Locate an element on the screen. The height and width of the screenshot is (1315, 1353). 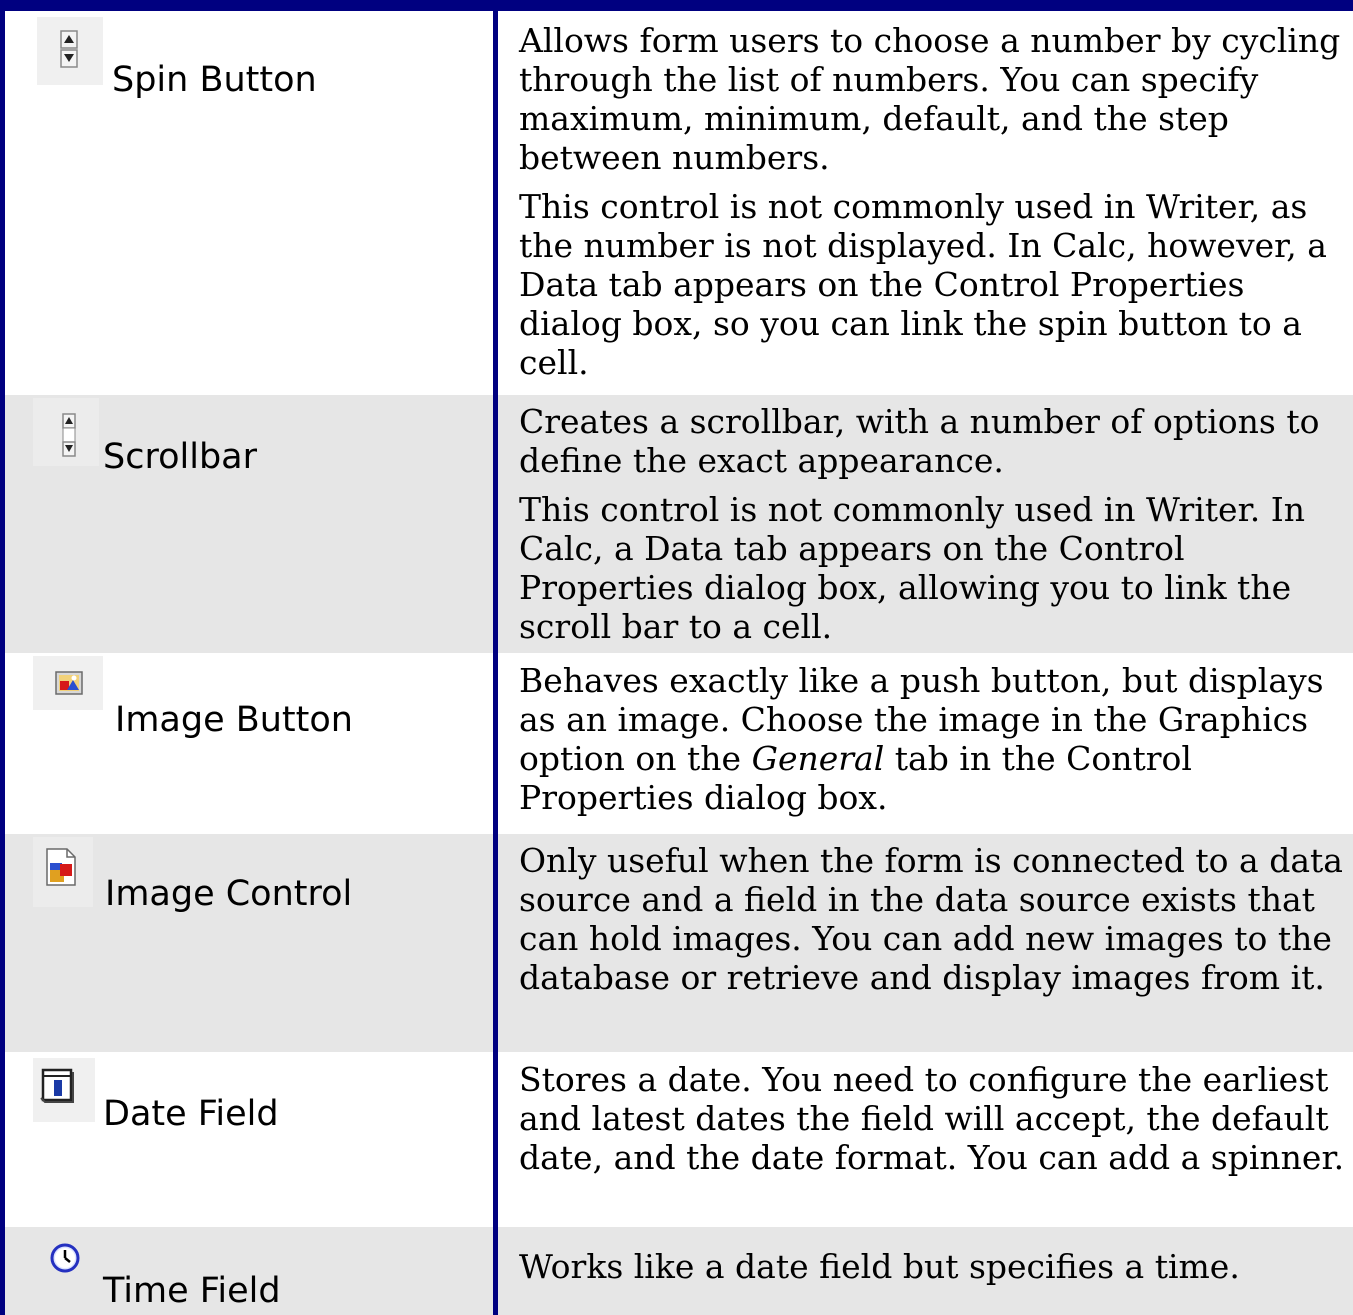
control-name-cell: Image Control is located at coordinates (249, 943).